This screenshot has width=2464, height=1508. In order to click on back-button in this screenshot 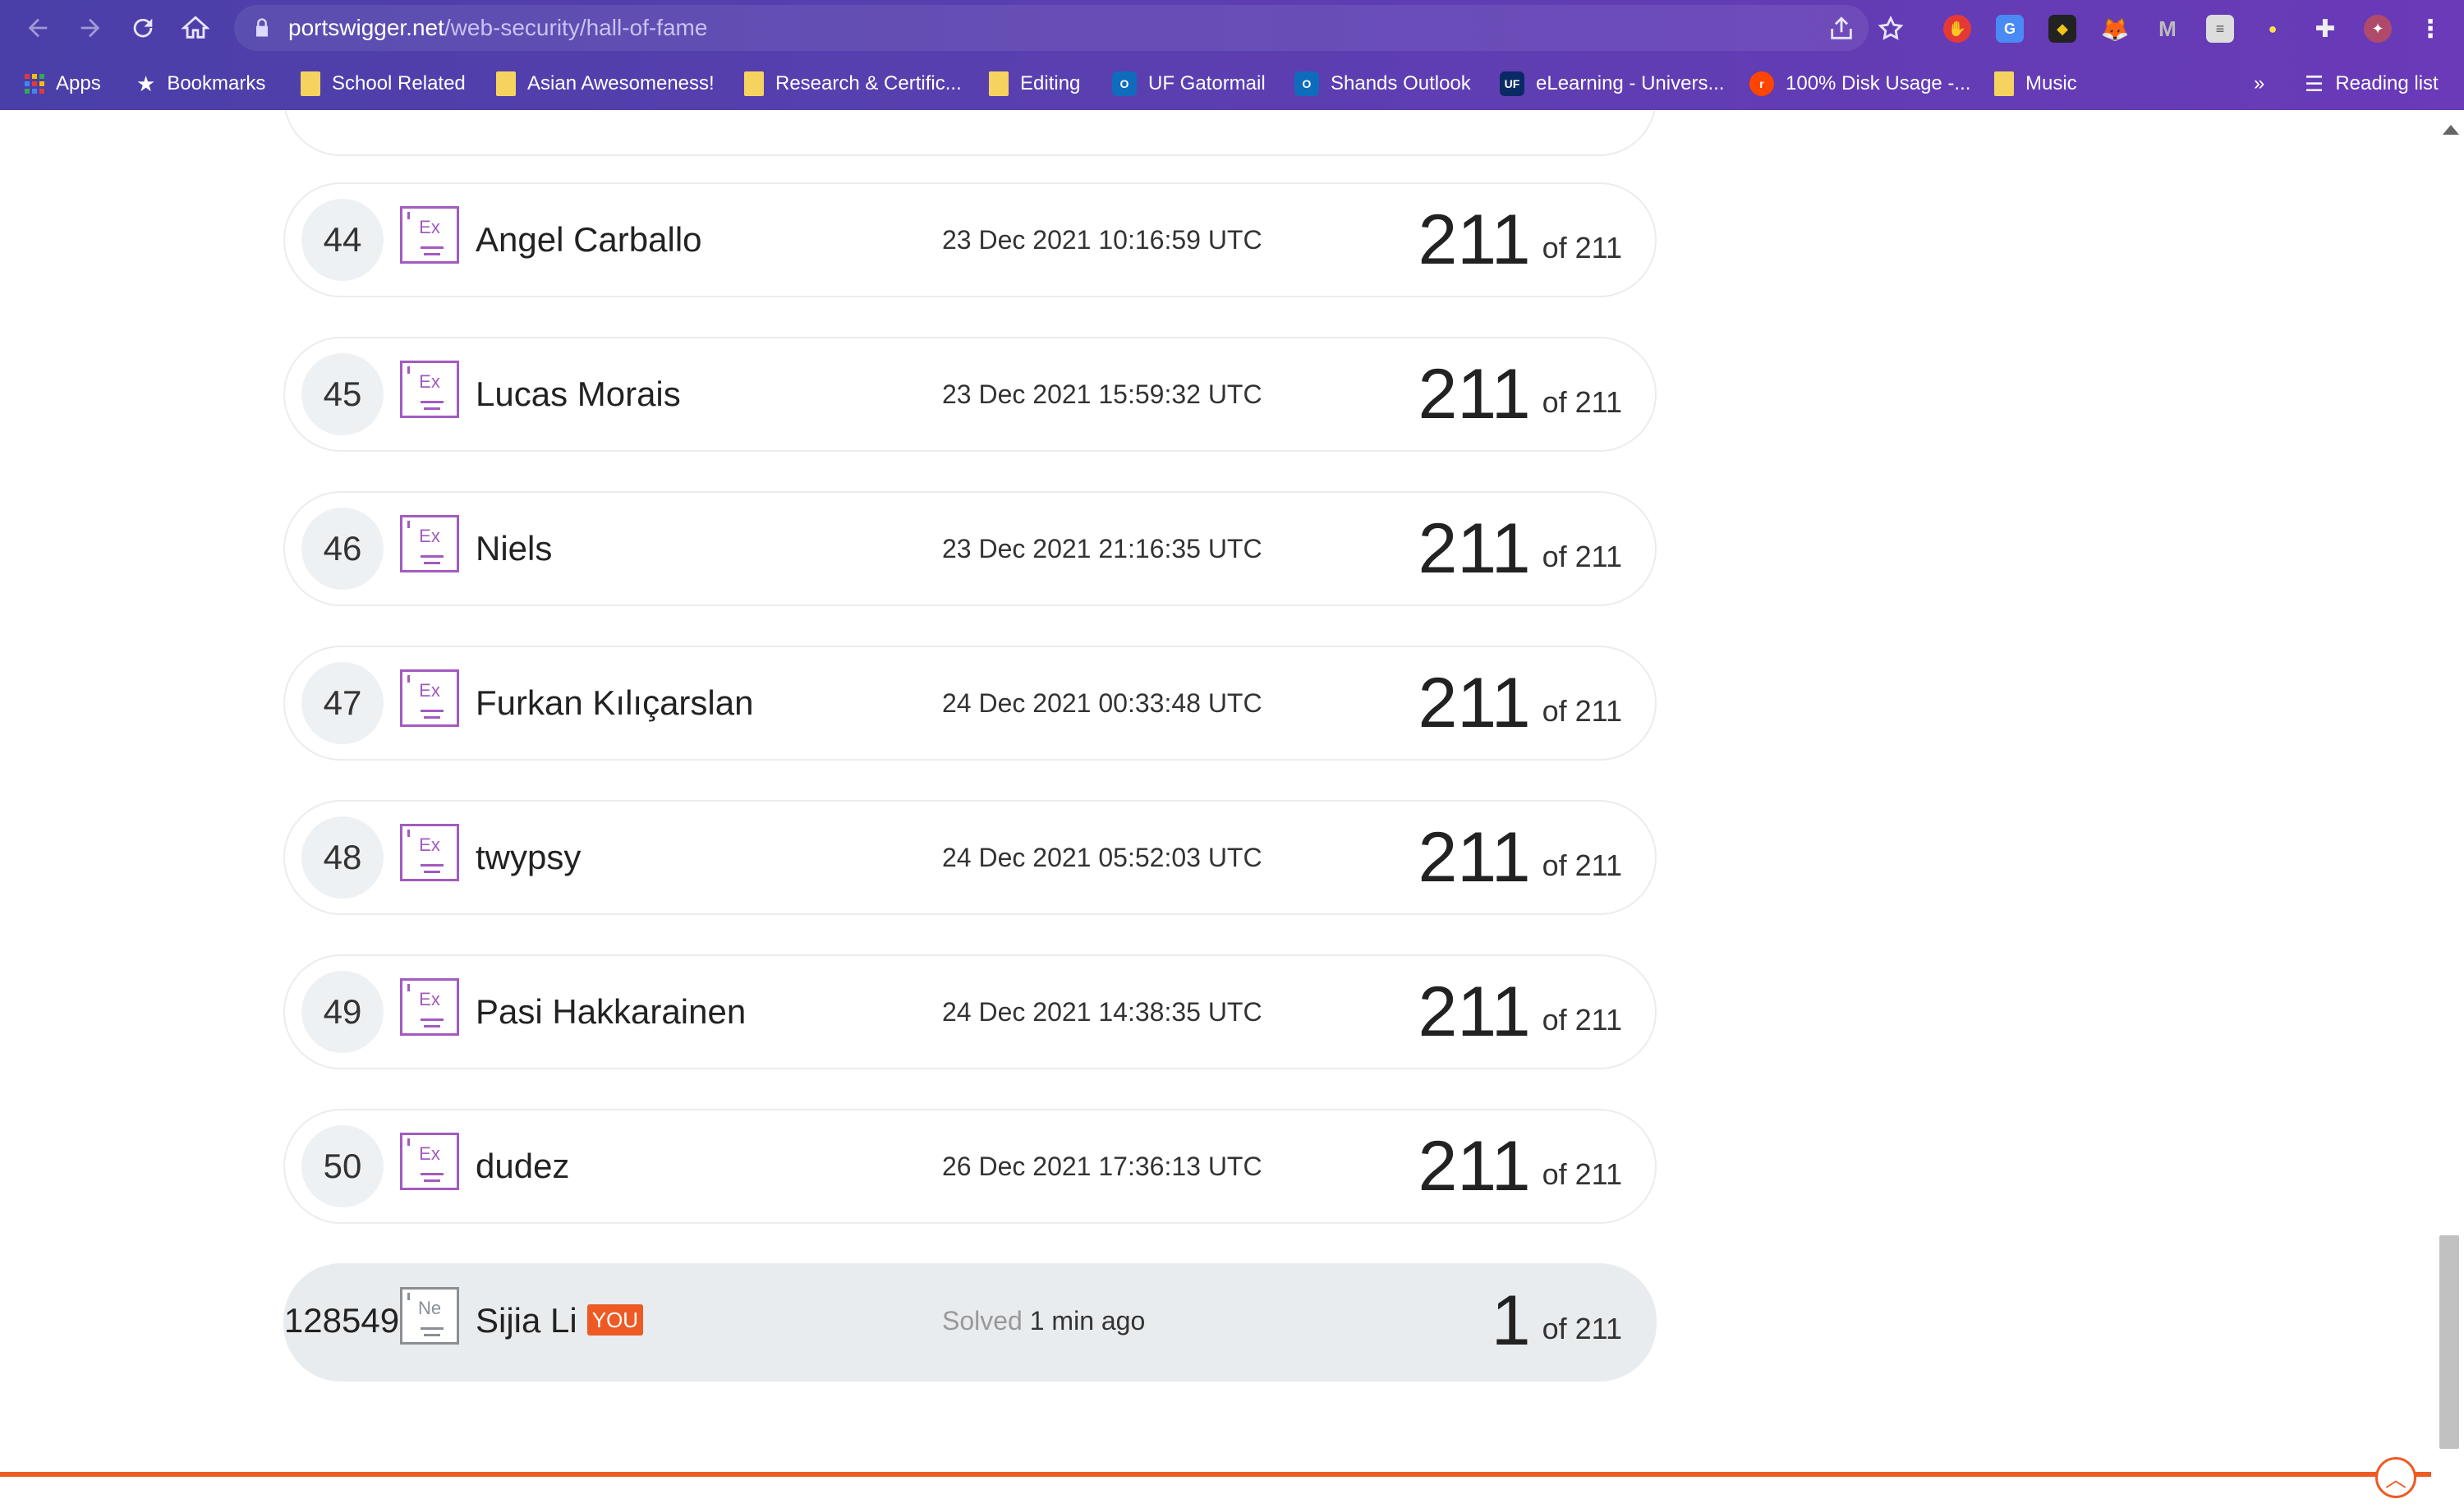, I will do `click(37, 28)`.